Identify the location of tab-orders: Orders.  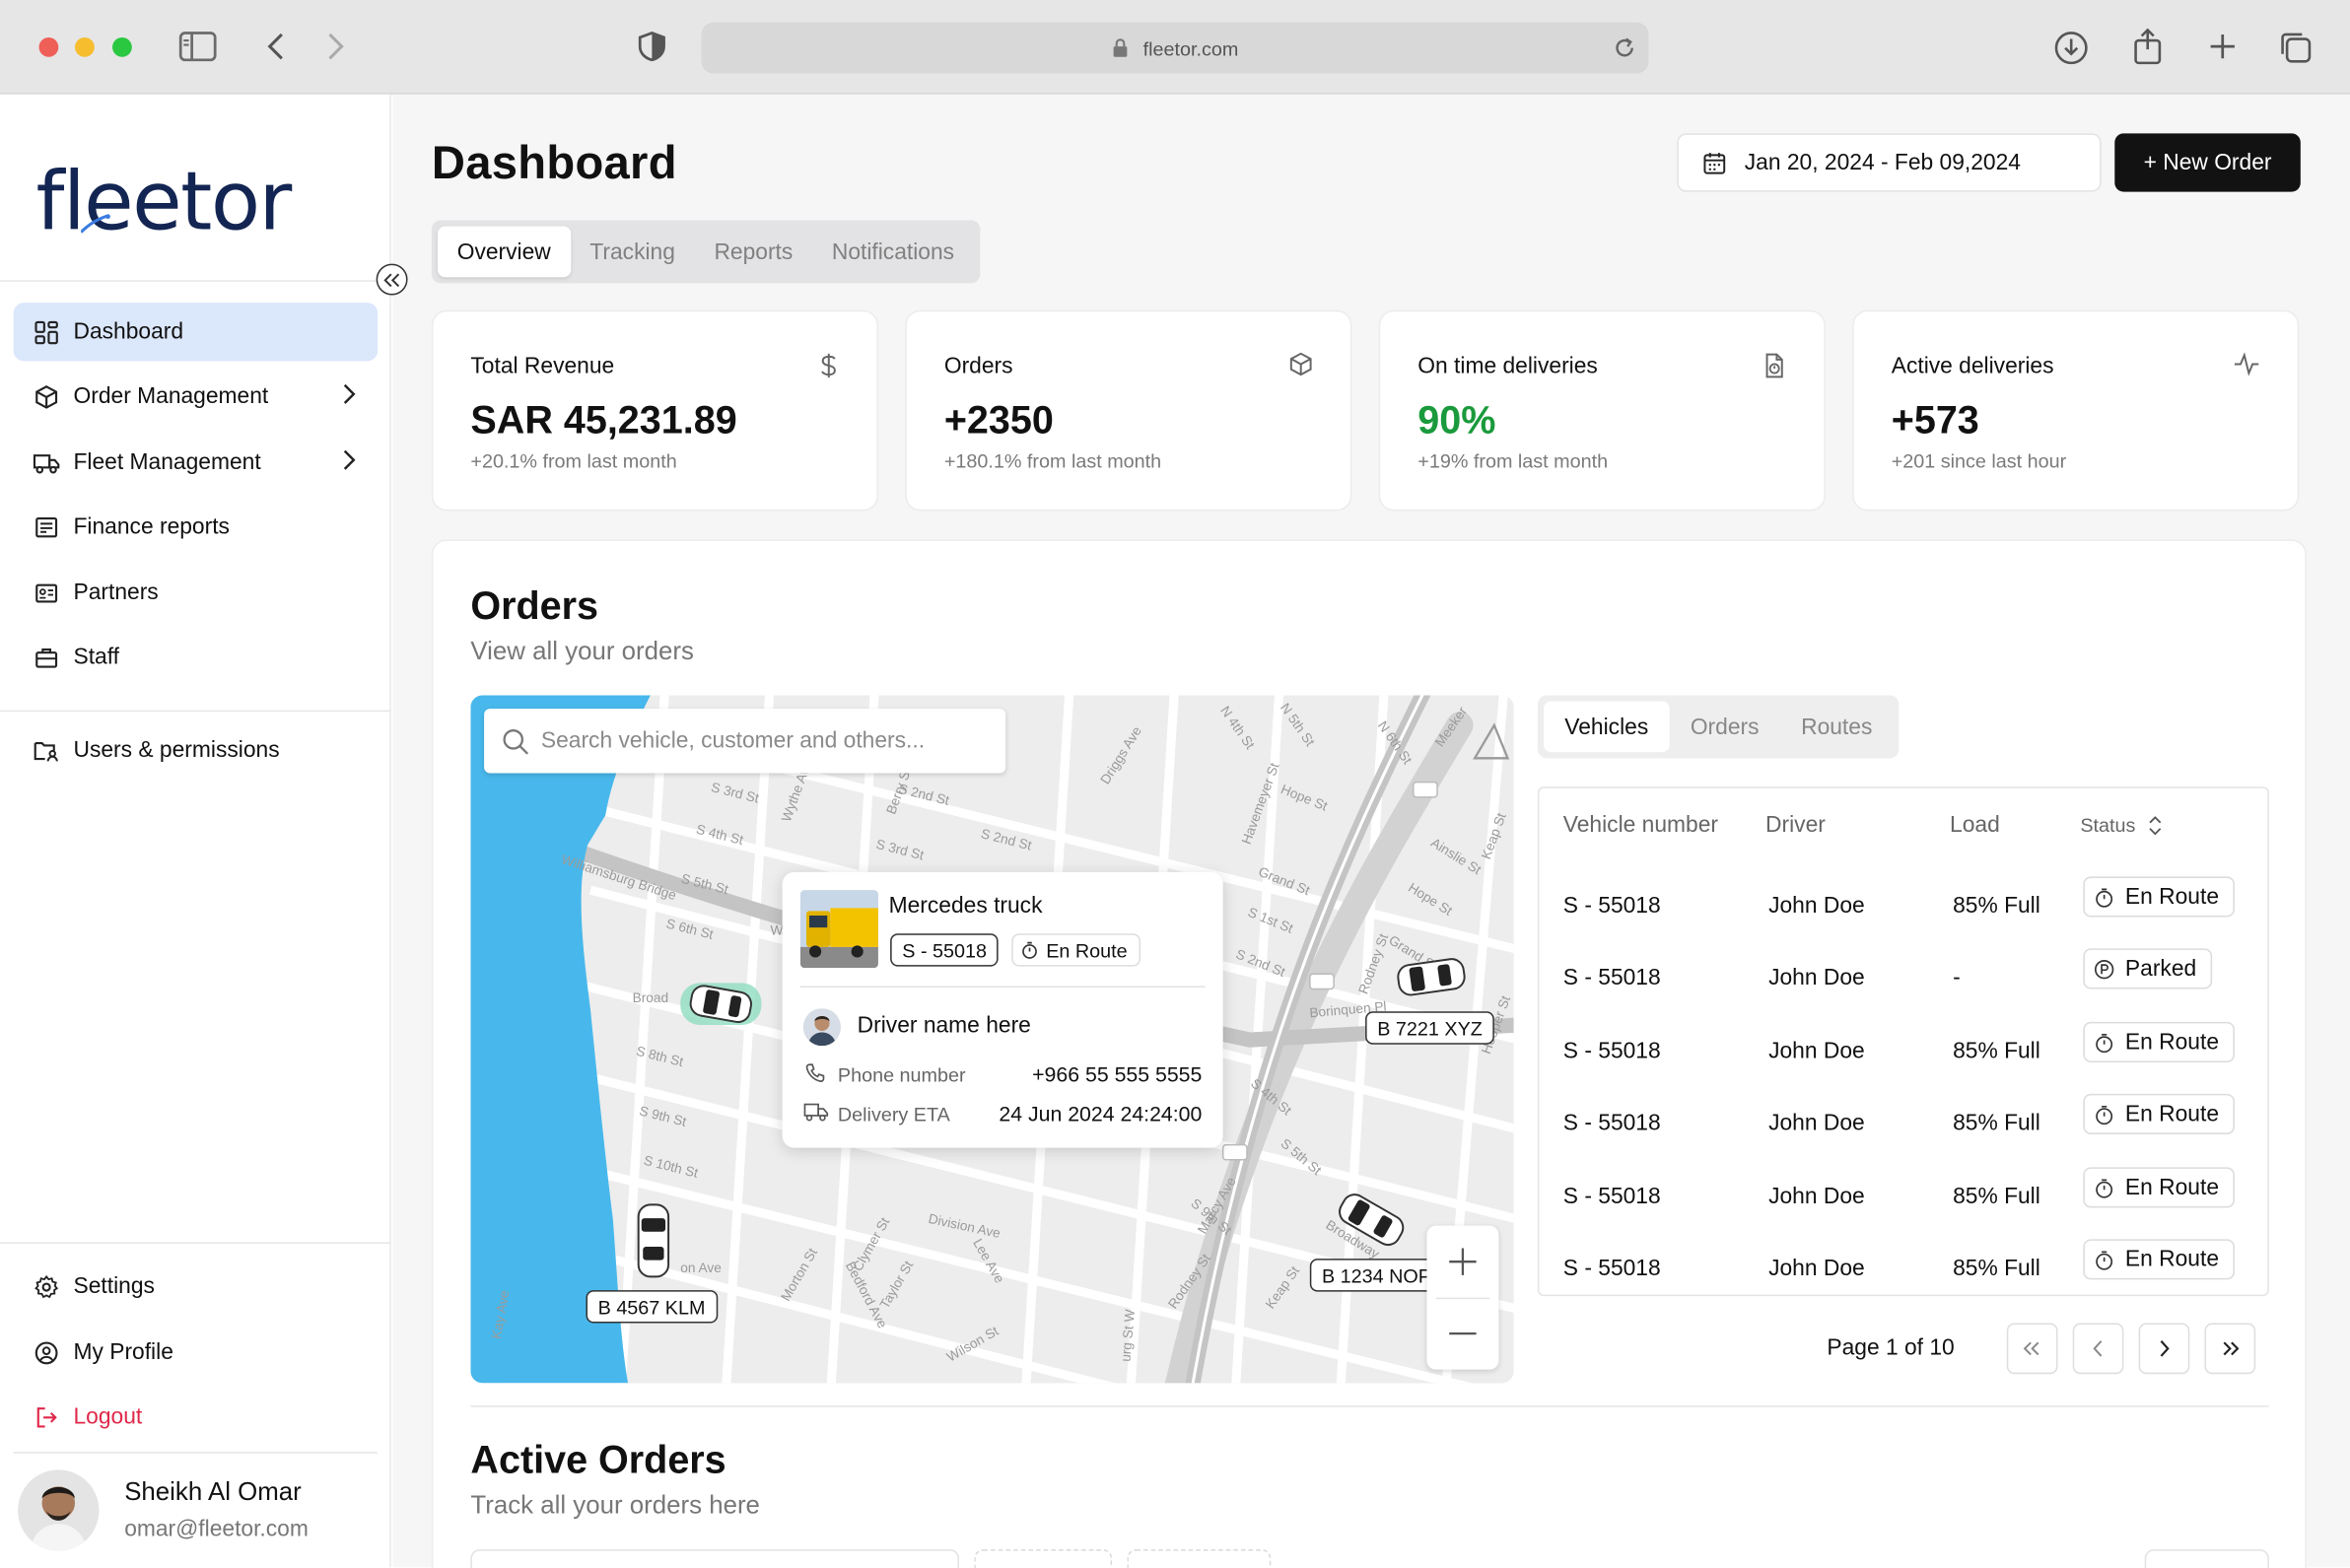
(1725, 727).